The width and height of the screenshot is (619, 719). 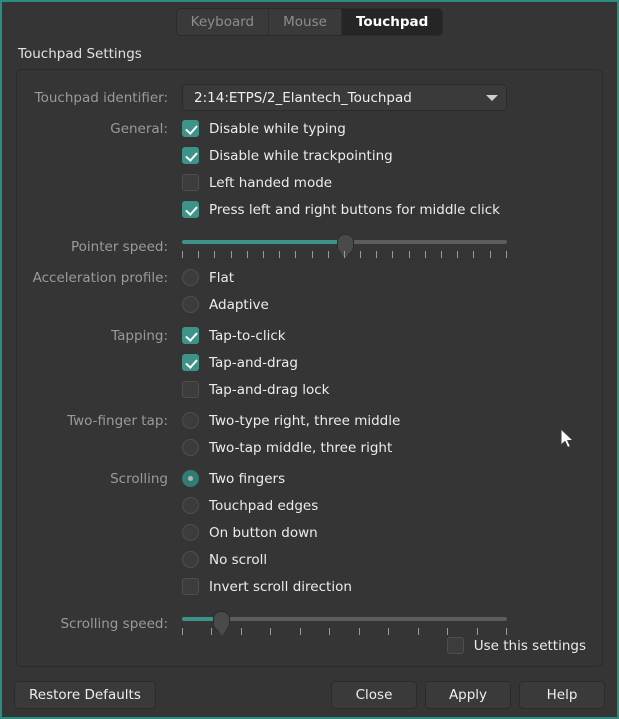 I want to click on tab-touchpad: Touchpad, so click(x=392, y=22).